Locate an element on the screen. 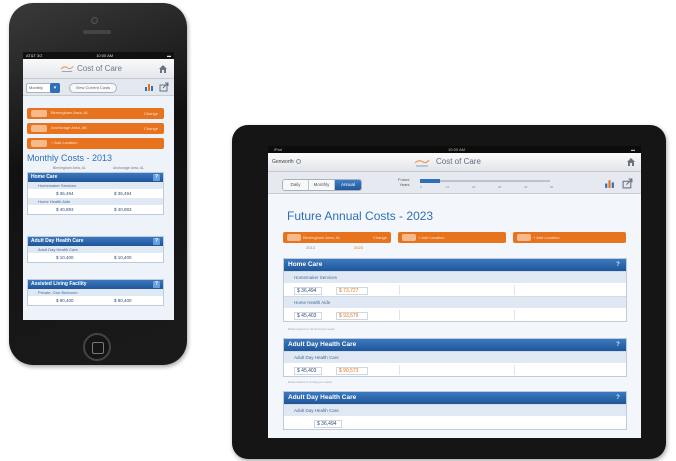  footnote: Rates based on 5 days per week is located at coordinates (310, 382).